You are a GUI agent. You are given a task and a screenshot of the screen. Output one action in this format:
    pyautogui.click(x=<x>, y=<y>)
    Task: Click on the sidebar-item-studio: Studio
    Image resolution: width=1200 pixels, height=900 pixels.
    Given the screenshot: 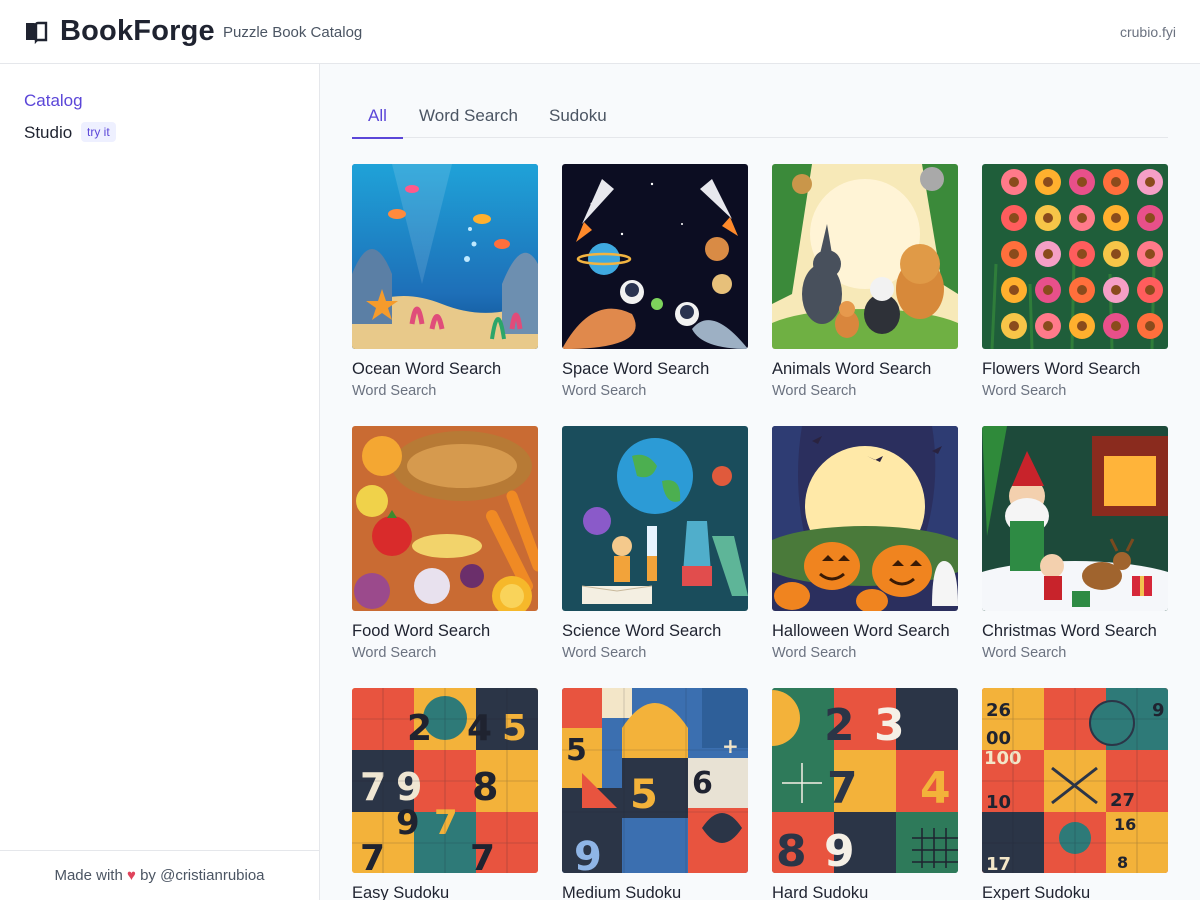 What is the action you would take?
    pyautogui.click(x=48, y=133)
    